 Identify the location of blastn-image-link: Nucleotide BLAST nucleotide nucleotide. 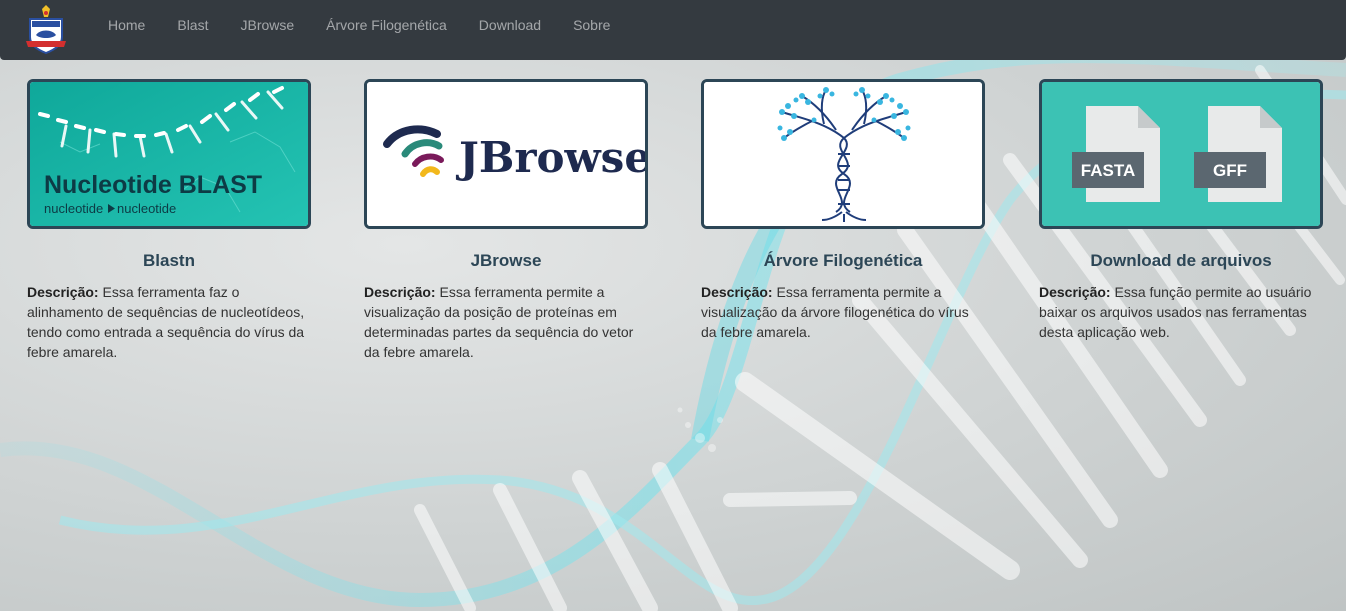
(169, 154).